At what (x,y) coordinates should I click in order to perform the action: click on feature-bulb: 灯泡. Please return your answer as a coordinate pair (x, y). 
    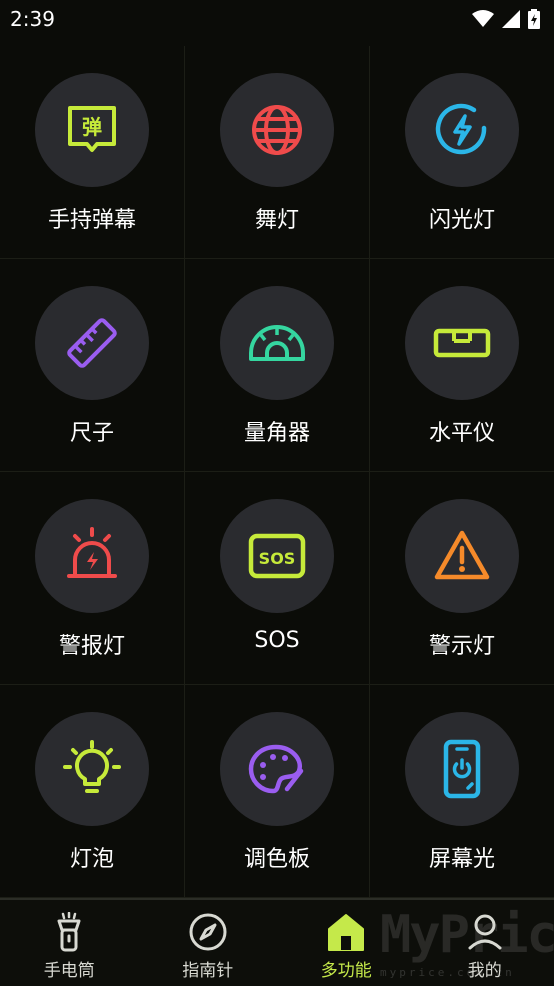
    Looking at the image, I should click on (92, 791).